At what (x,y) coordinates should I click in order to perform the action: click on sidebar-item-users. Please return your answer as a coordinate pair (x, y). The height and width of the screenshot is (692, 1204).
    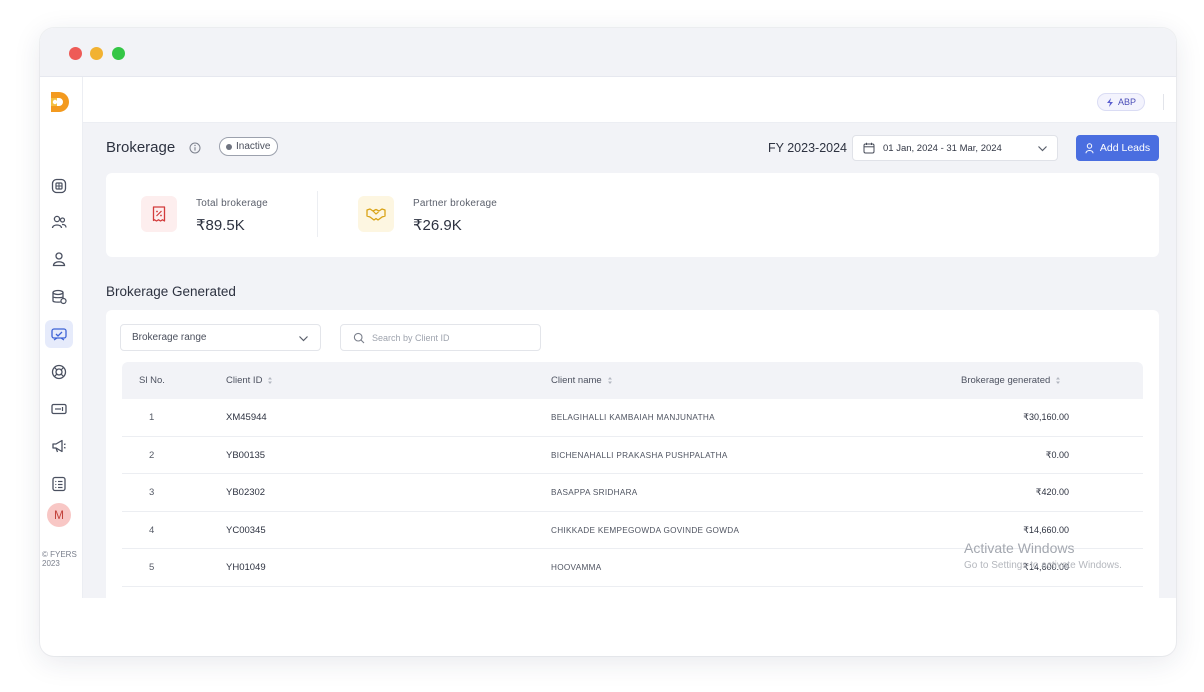
    Looking at the image, I should click on (59, 222).